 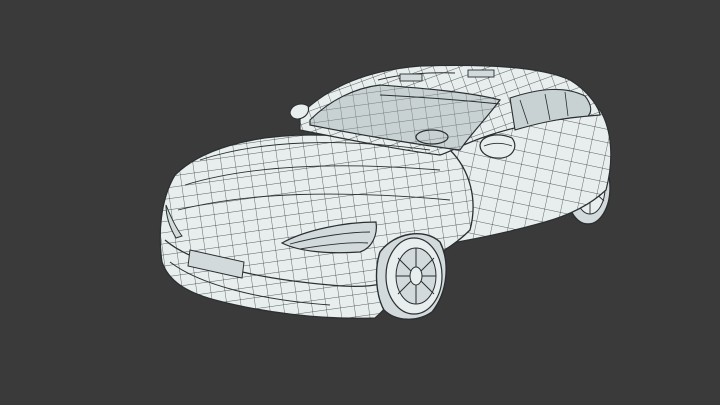 What do you see at coordinates (411, 276) in the screenshot?
I see `front-wheel` at bounding box center [411, 276].